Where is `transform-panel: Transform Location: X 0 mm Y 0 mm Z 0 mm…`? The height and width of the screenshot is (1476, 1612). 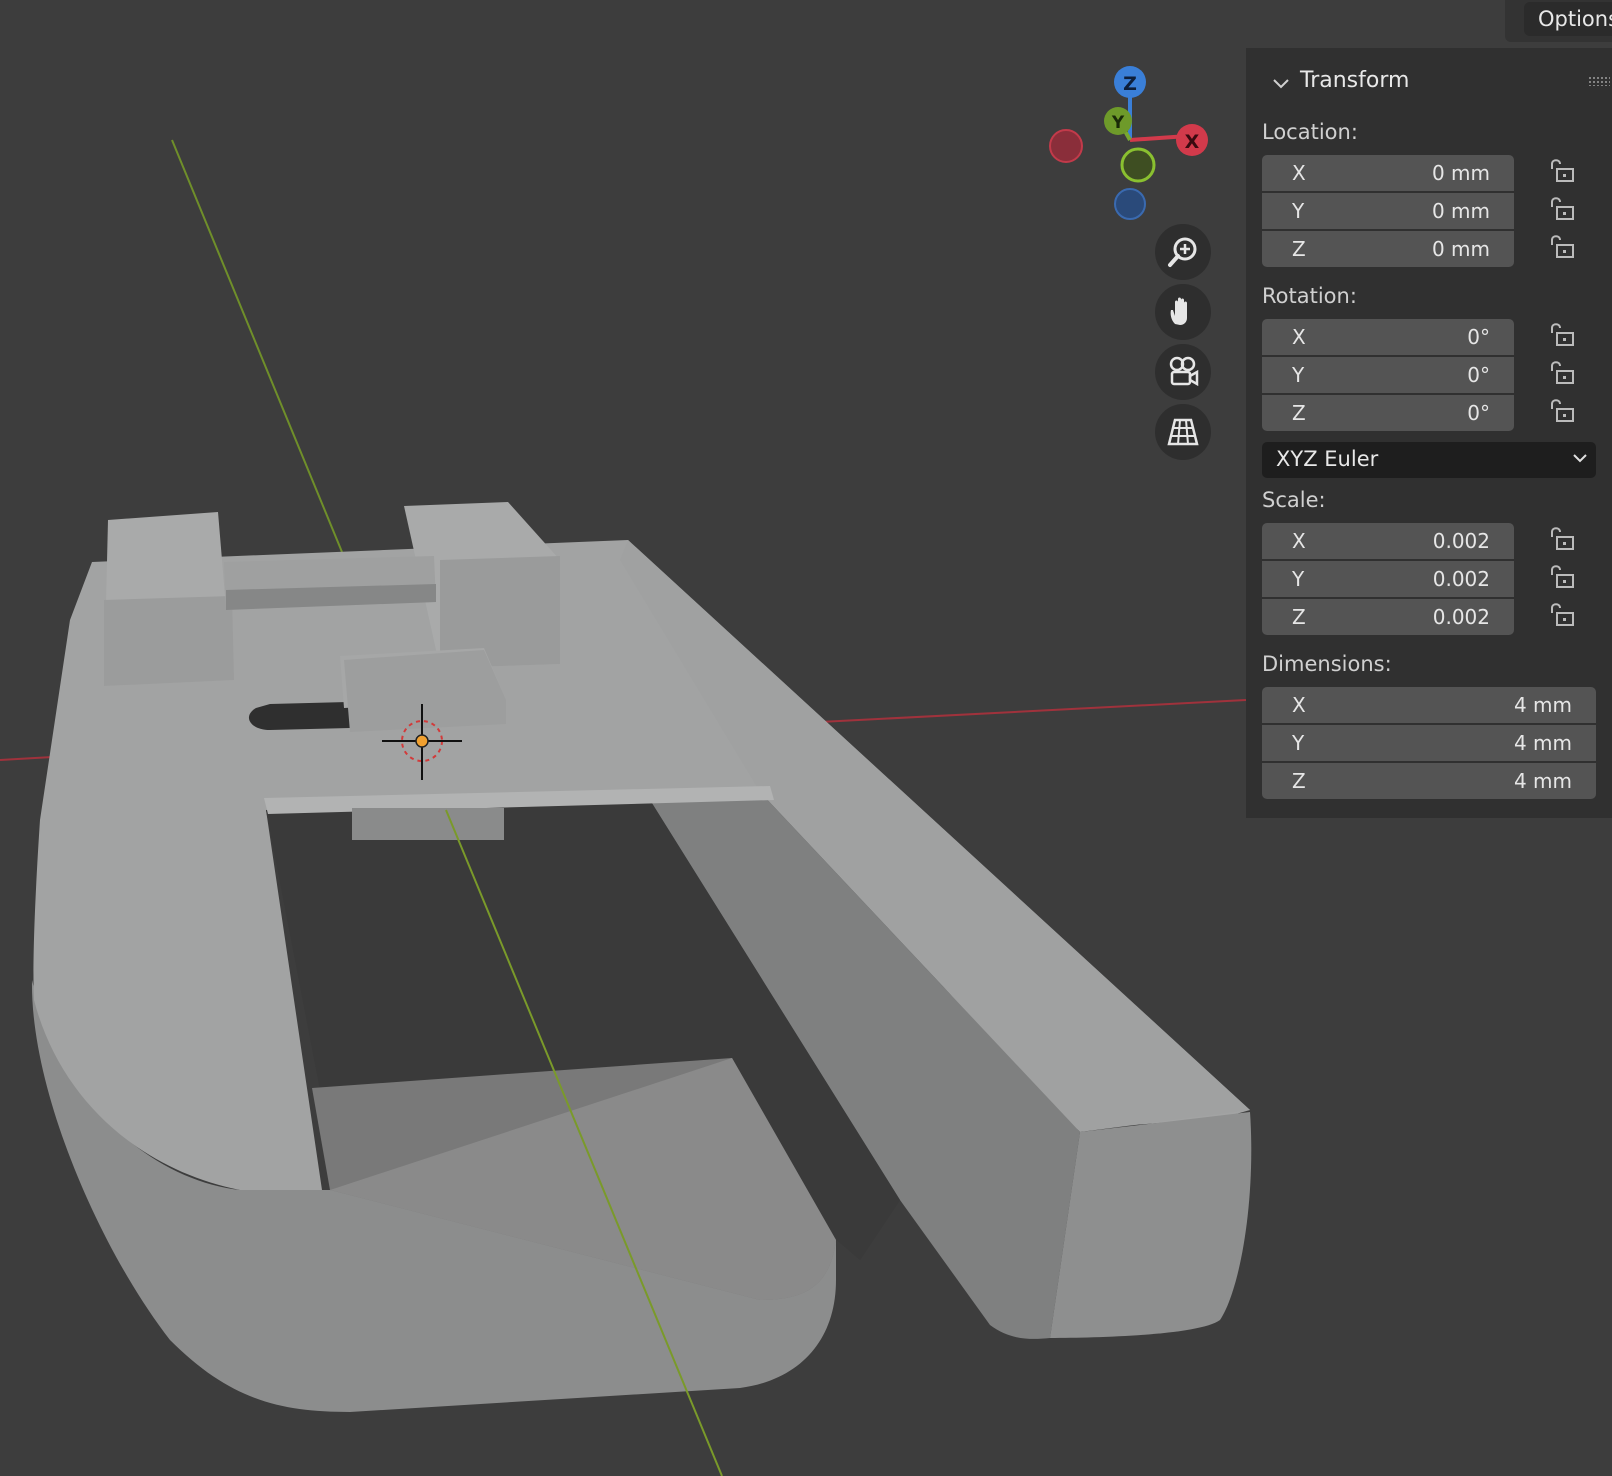
transform-panel: Transform Location: X 0 mm Y 0 mm Z 0 mm… is located at coordinates (1429, 433).